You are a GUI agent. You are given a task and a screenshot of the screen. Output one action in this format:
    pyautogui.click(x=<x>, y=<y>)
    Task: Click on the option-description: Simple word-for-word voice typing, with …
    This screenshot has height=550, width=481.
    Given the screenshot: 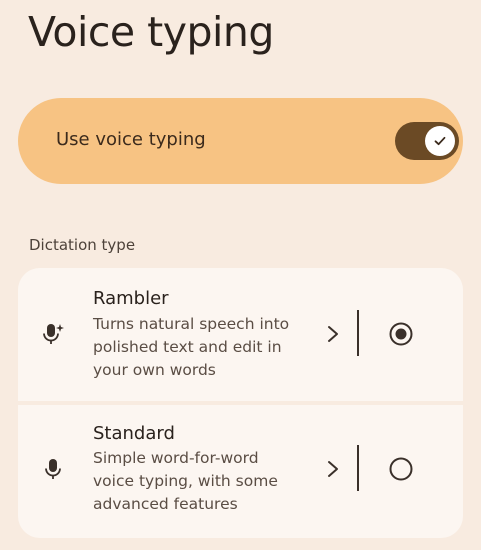 What is the action you would take?
    pyautogui.click(x=203, y=481)
    